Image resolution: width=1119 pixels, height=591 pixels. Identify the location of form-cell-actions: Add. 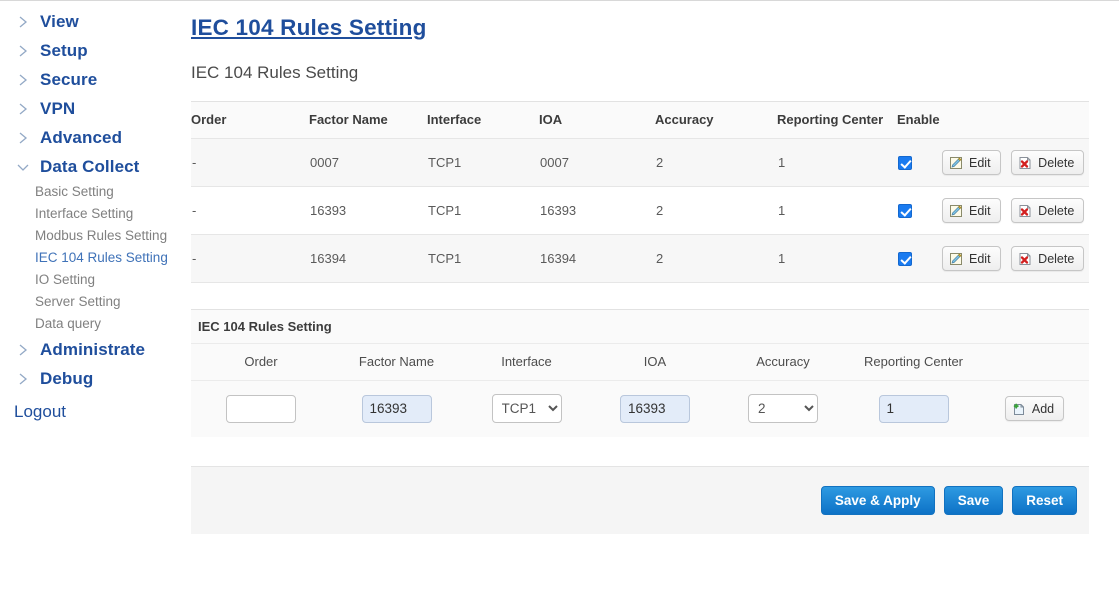
(1034, 409).